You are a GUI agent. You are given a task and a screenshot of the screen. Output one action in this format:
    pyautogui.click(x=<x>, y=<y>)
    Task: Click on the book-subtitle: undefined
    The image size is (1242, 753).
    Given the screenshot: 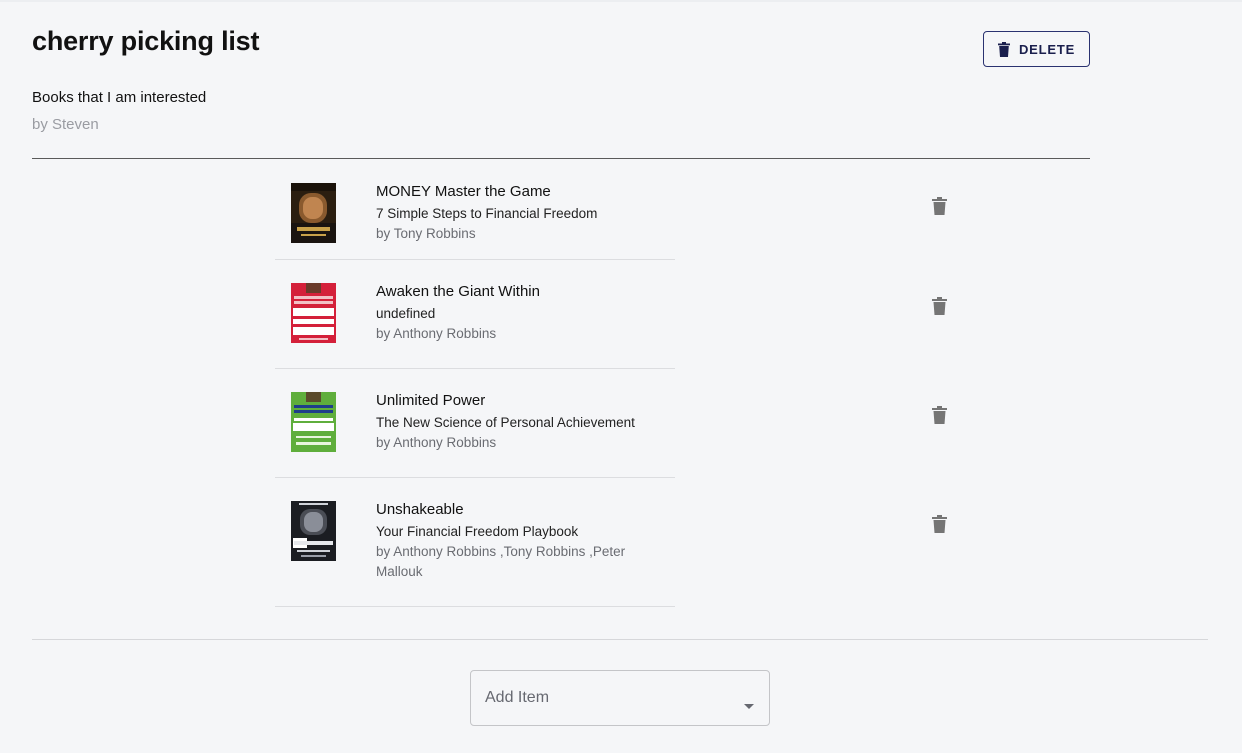 What is the action you would take?
    pyautogui.click(x=406, y=313)
    